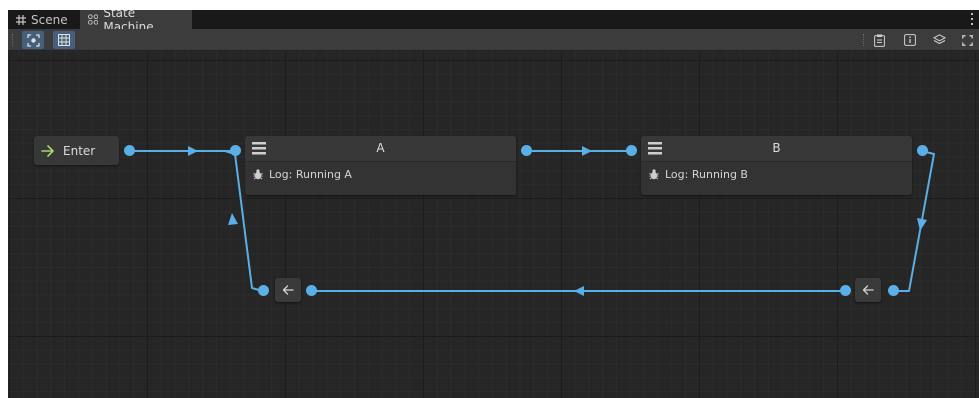  What do you see at coordinates (526, 150) in the screenshot?
I see `state-a-output-port` at bounding box center [526, 150].